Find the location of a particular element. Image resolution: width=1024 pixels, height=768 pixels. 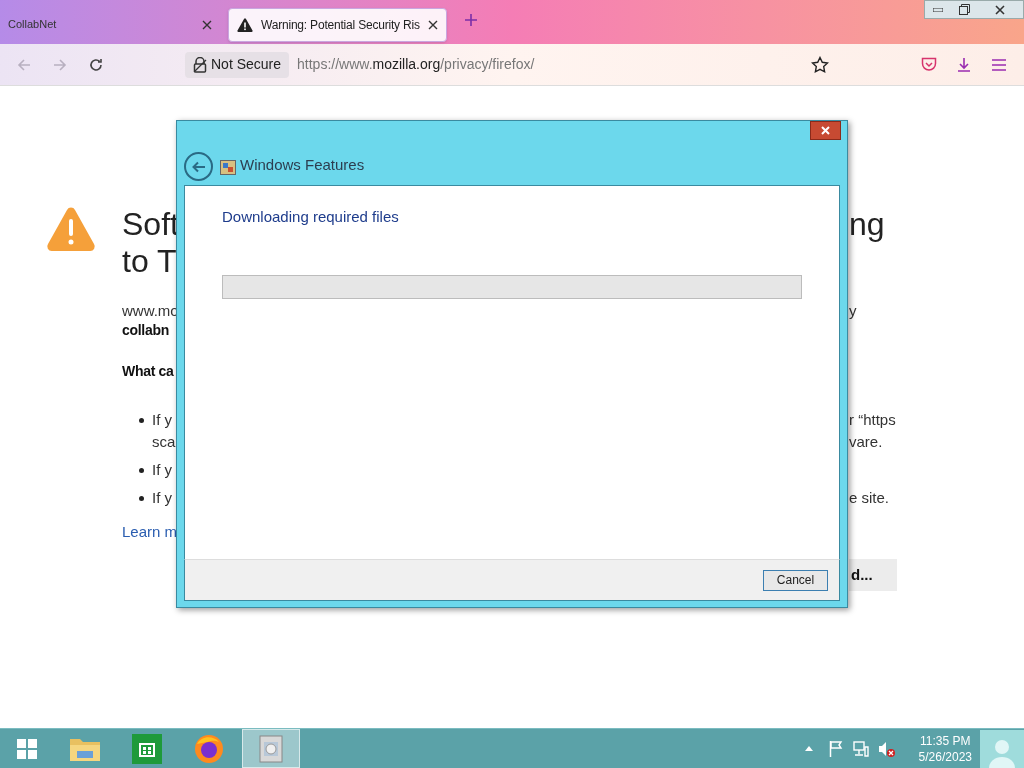

cancel-button: Cancel is located at coordinates (795, 580).